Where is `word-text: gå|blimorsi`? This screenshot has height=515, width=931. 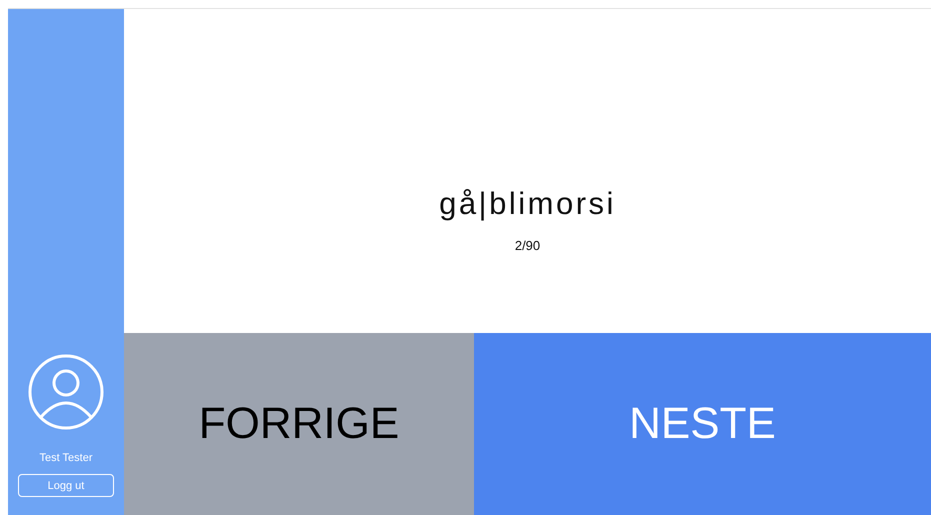 word-text: gå|blimorsi is located at coordinates (527, 204).